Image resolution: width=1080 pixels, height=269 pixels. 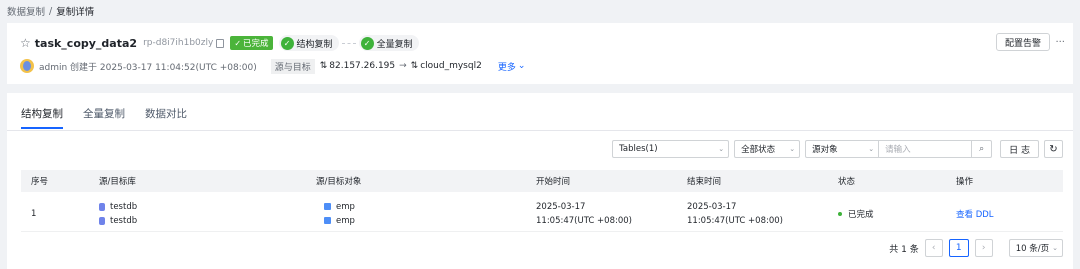 I want to click on refresh-icon: ↻, so click(x=1053, y=149).